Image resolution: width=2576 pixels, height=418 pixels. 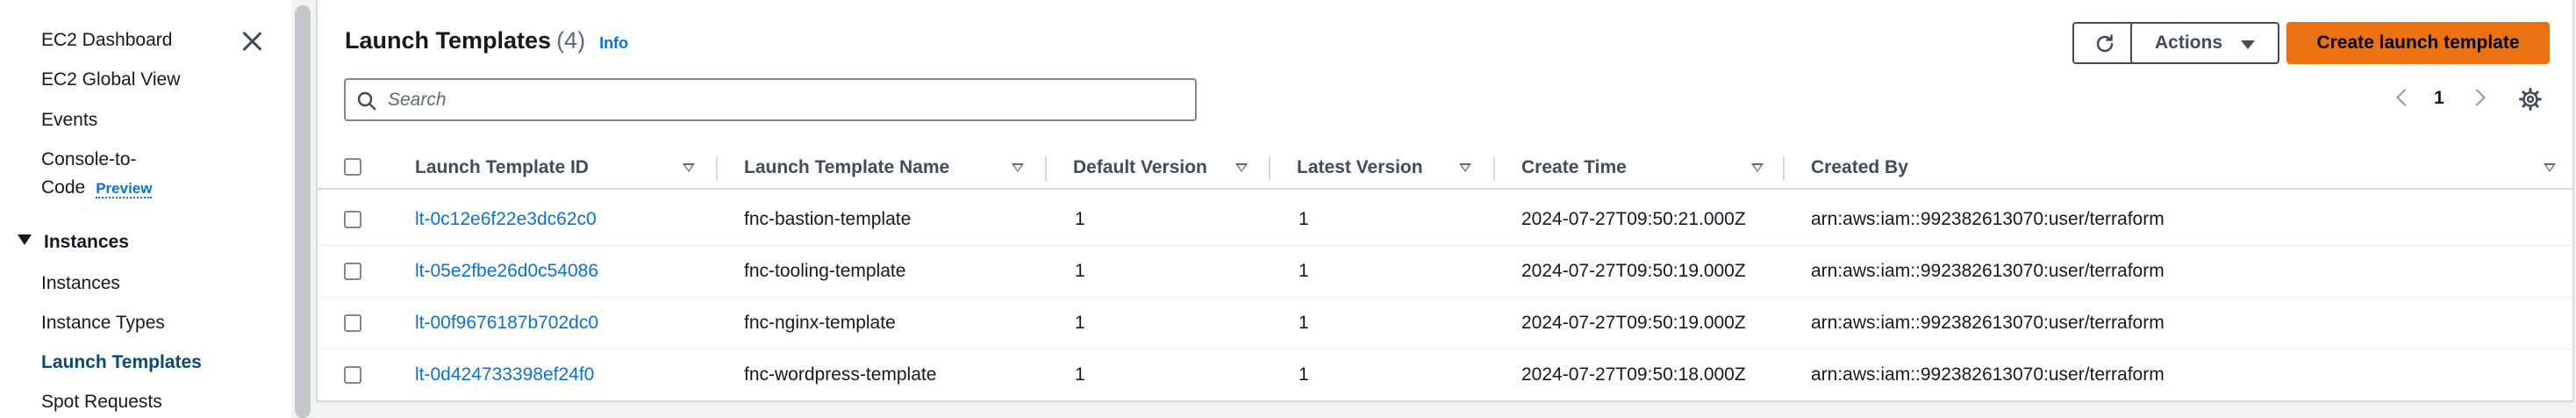 I want to click on column-header-create-time: Create Time, so click(x=1574, y=167).